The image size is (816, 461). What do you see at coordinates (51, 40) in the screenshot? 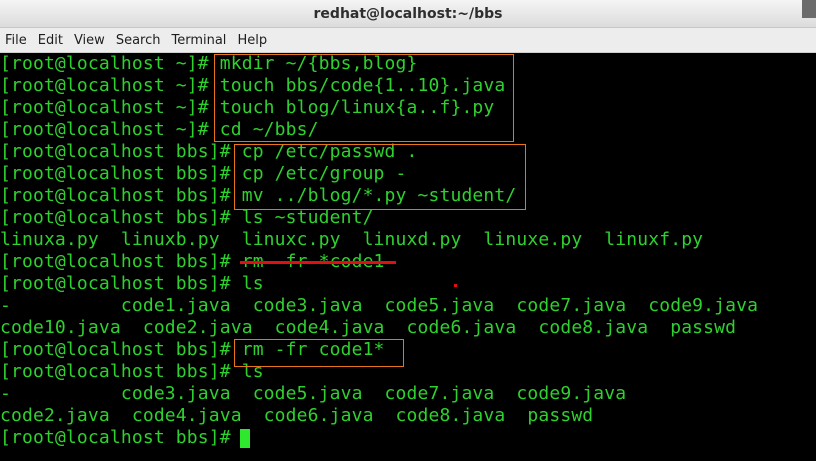
I see `menu-edit: Edit` at bounding box center [51, 40].